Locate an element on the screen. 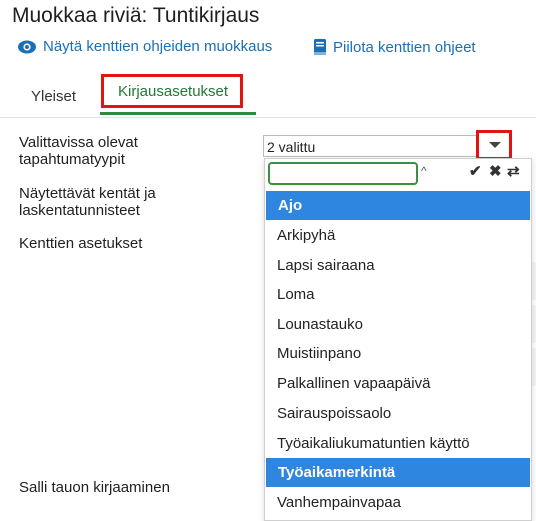 The image size is (536, 521). option-sairauspoissaolo: Sairauspoissaolo is located at coordinates (398, 413).